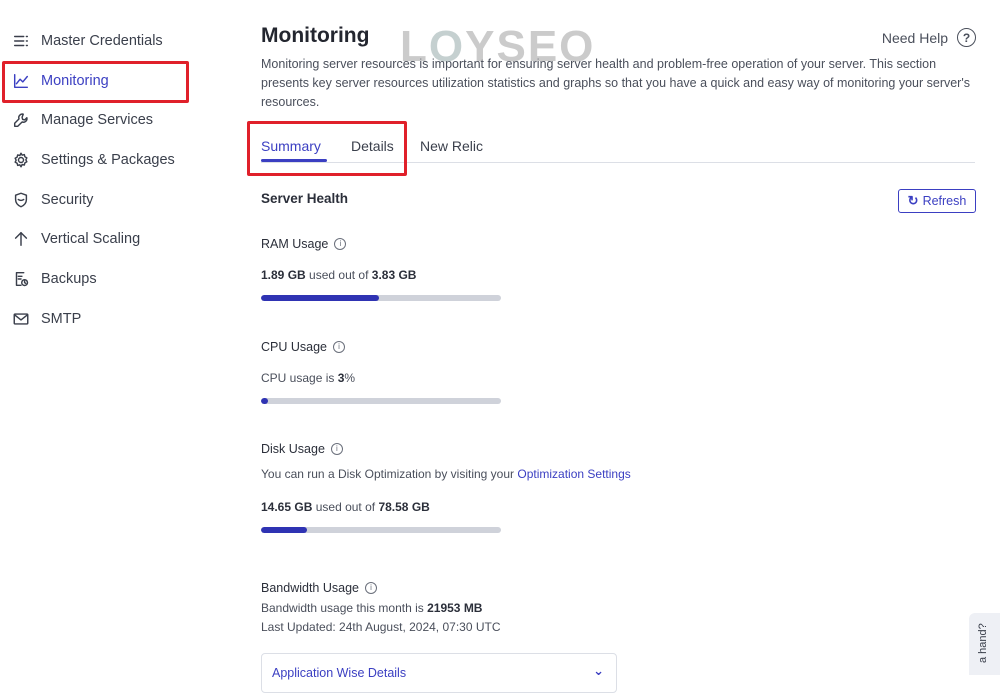 This screenshot has height=693, width=1000. Describe the element at coordinates (455, 608) in the screenshot. I see `bandwidth-usage-value: 21953 MB` at that location.